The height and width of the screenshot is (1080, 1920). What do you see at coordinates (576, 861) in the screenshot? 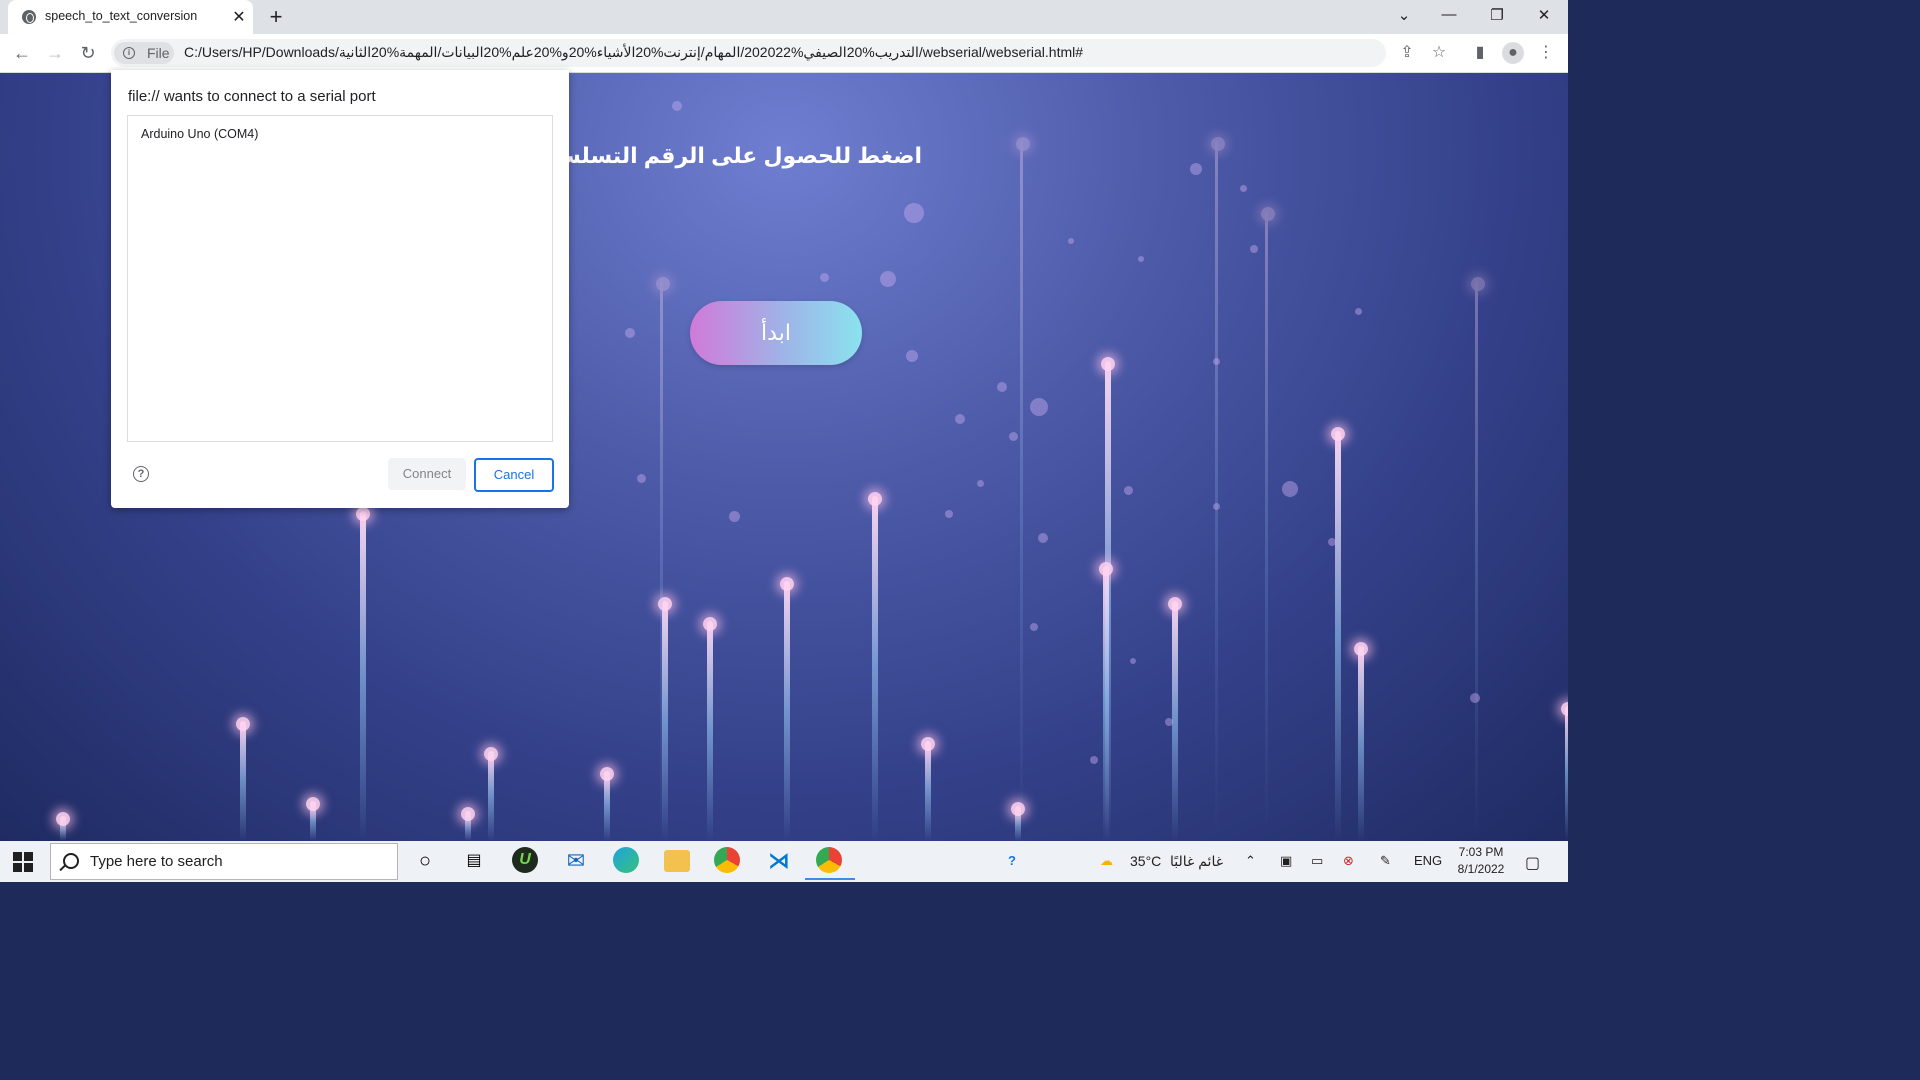
I see `mail-icon: ✉` at bounding box center [576, 861].